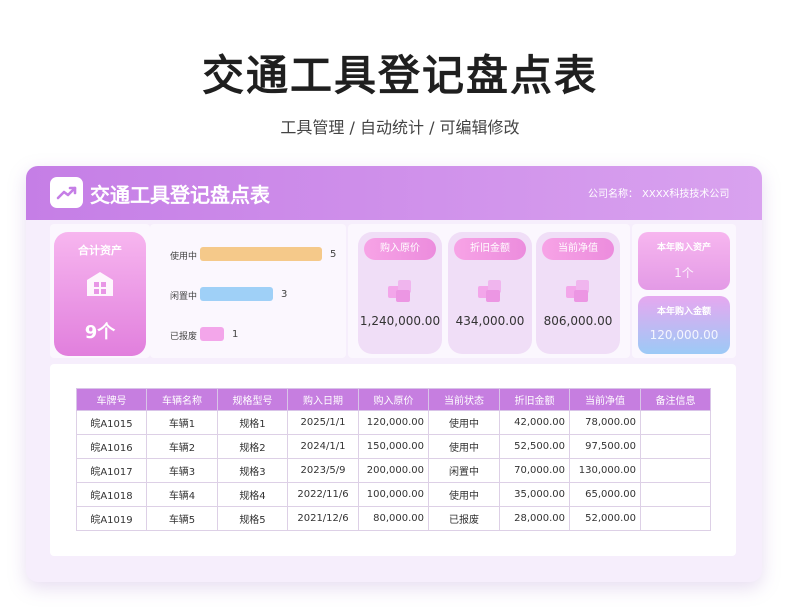 The image size is (800, 613). I want to click on table-cell: 200,000.00, so click(393, 470).